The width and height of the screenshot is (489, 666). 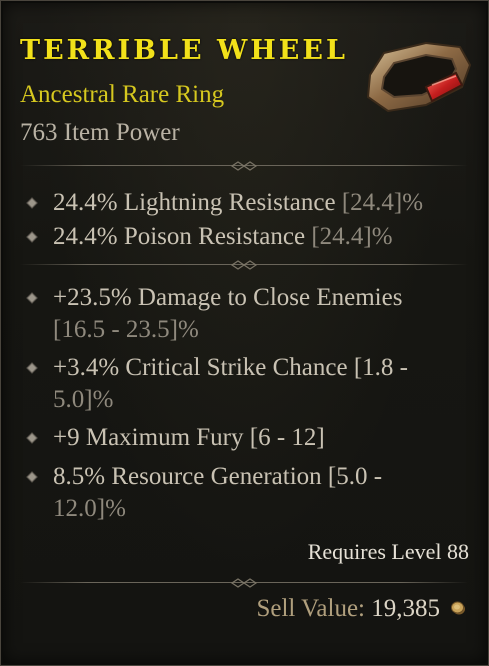 What do you see at coordinates (184, 50) in the screenshot?
I see `item-name: Terrible Wheel` at bounding box center [184, 50].